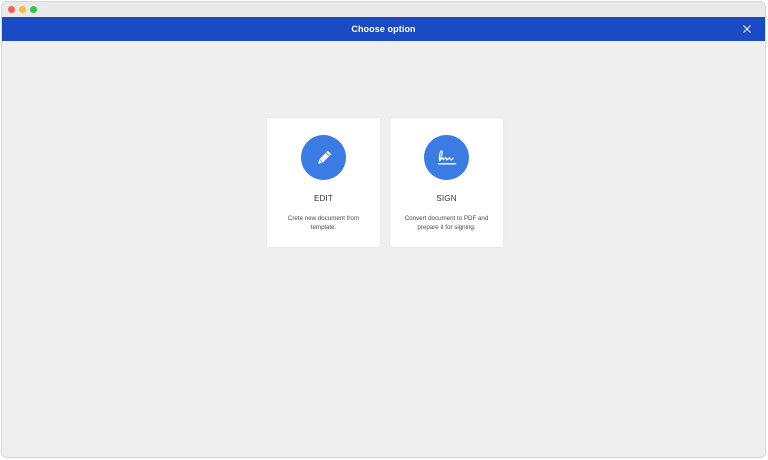  I want to click on window-titlebar, so click(383, 9).